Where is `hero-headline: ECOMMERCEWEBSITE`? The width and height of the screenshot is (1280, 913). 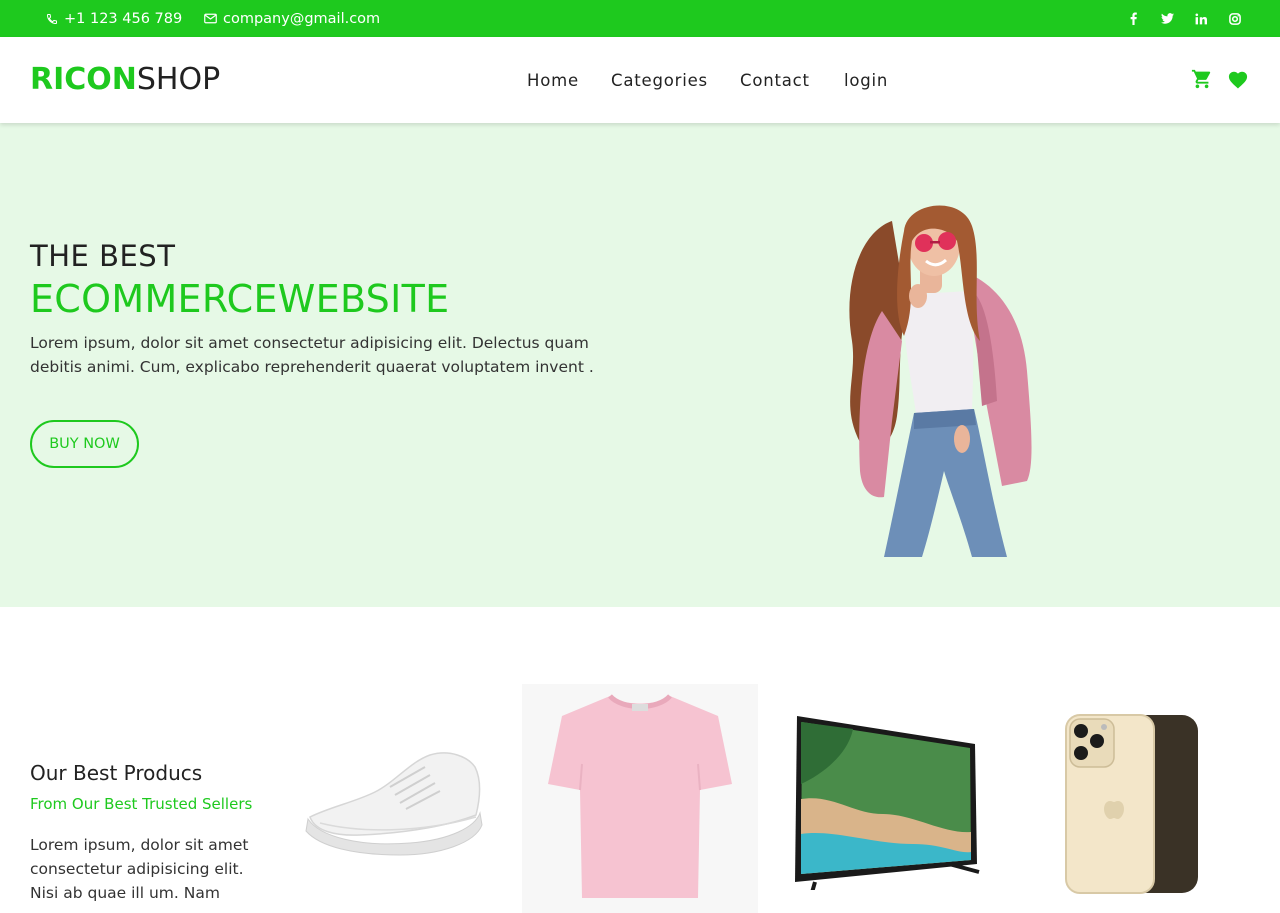 hero-headline: ECOMMERCEWEBSITE is located at coordinates (240, 299).